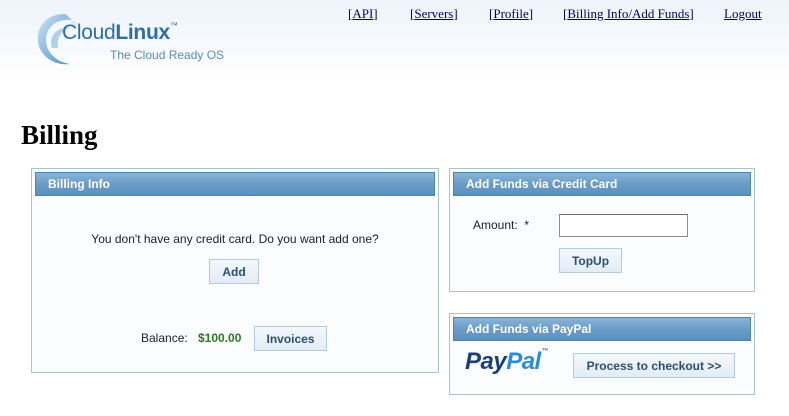 The height and width of the screenshot is (416, 789). Describe the element at coordinates (59, 135) in the screenshot. I see `page-title: Billing` at that location.